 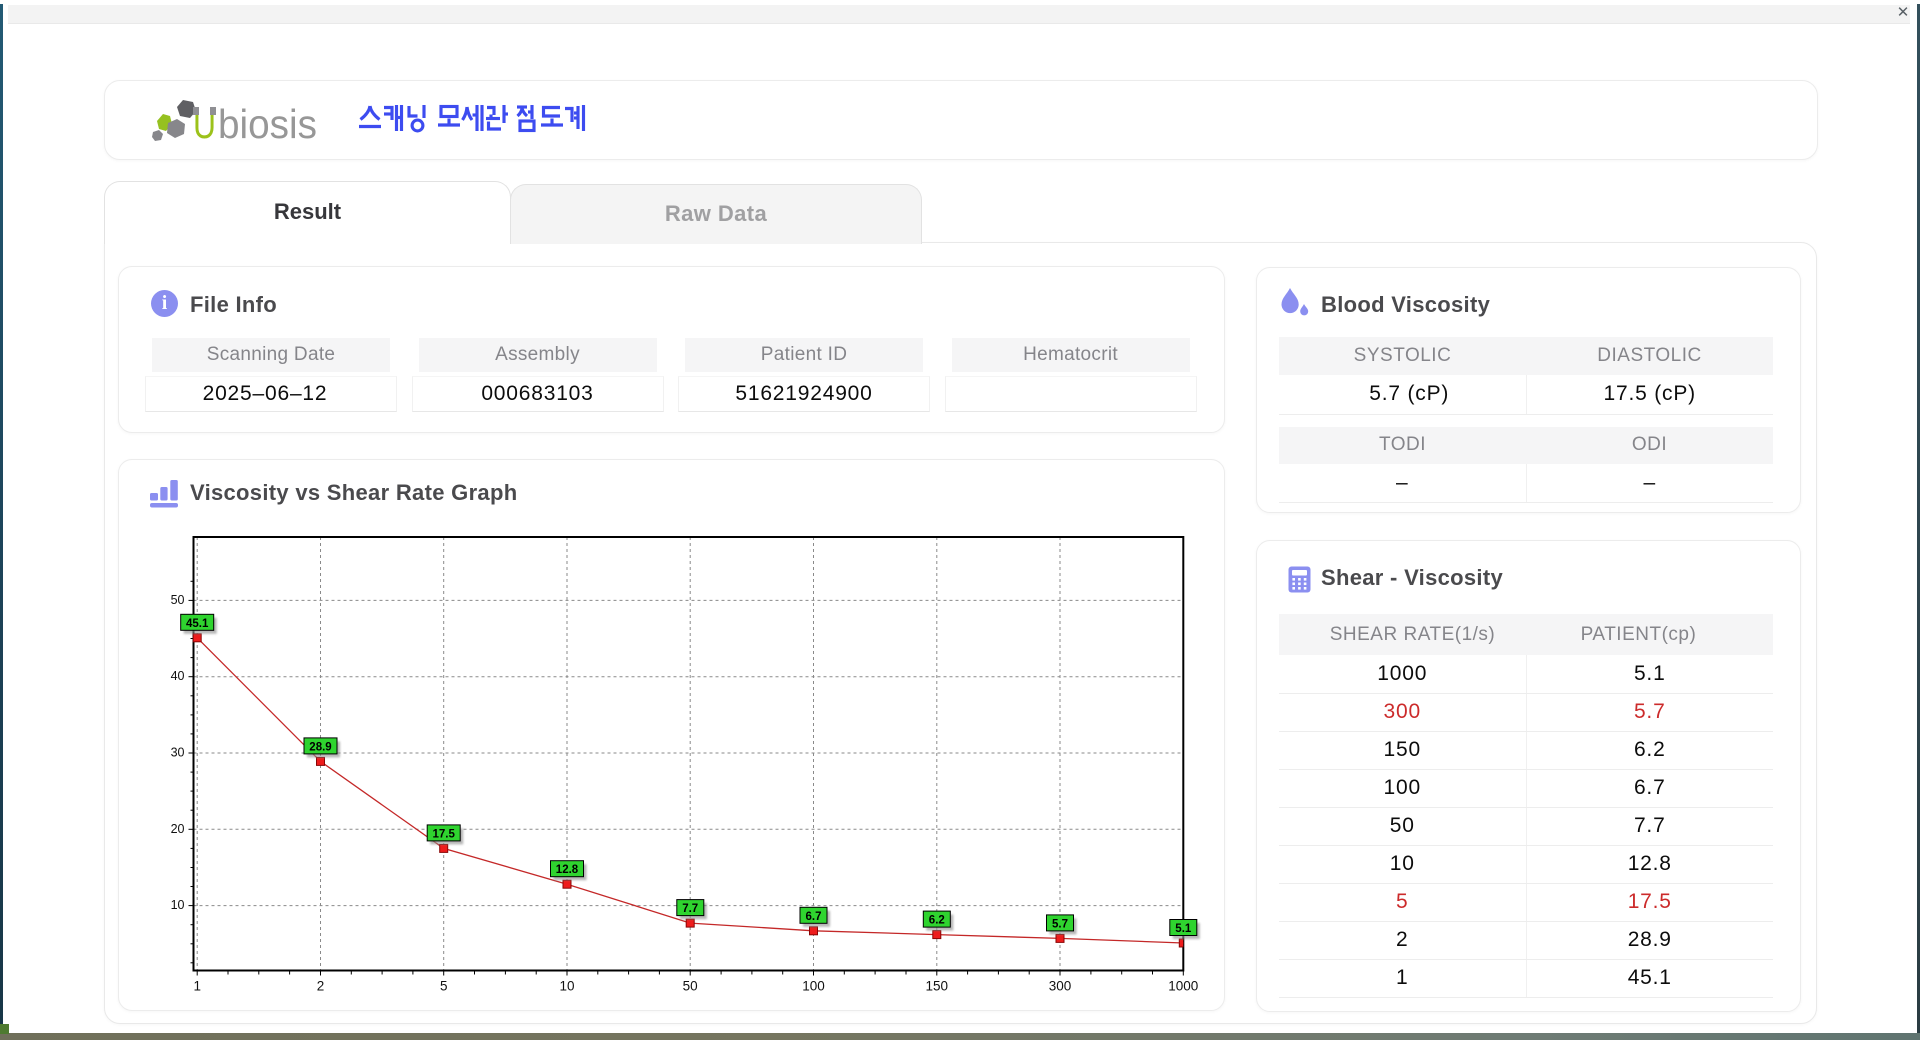 I want to click on svg-text: 300, so click(x=1060, y=986).